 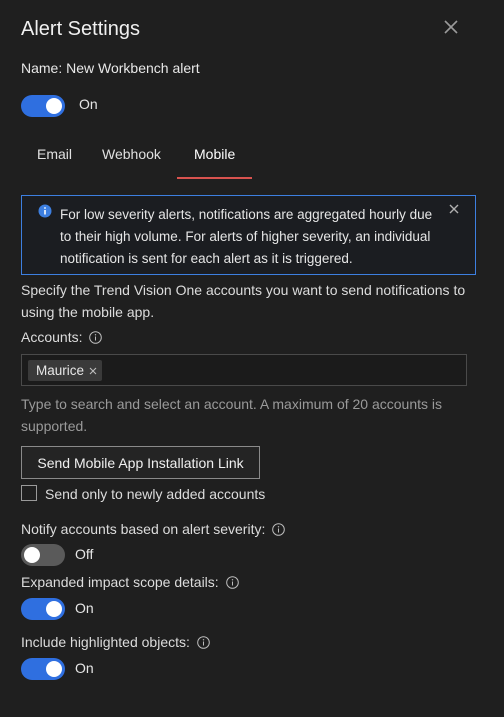 I want to click on send-installation-link-button: Send Mobile App Installation Link, so click(x=140, y=462).